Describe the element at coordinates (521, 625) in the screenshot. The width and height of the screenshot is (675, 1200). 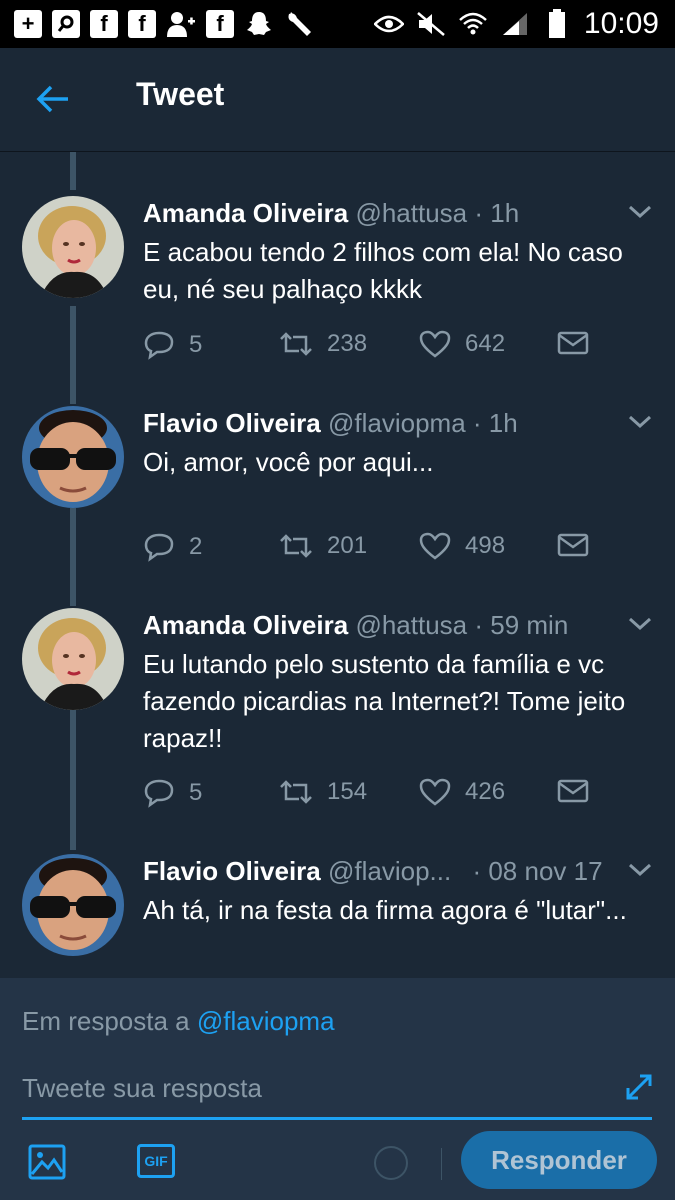
I see `tweet-timestamp: · 59 min` at that location.